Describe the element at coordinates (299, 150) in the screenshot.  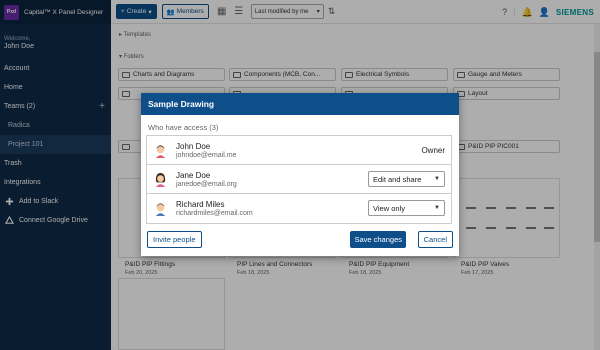
I see `access-row: John Doe johndoe@email.me Owner` at that location.